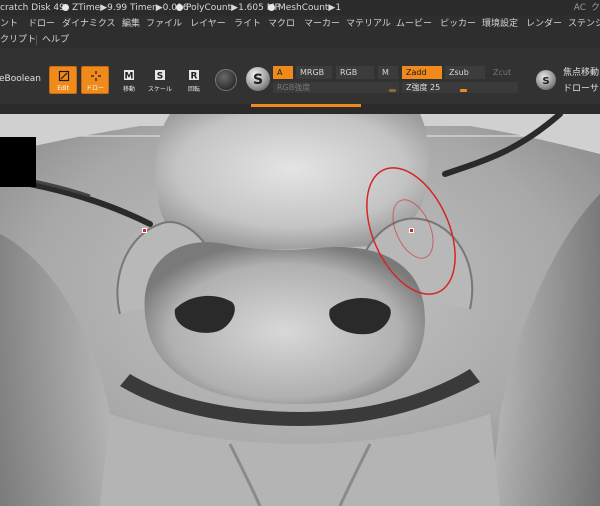  I want to click on focal-sphere-icon: S, so click(546, 80).